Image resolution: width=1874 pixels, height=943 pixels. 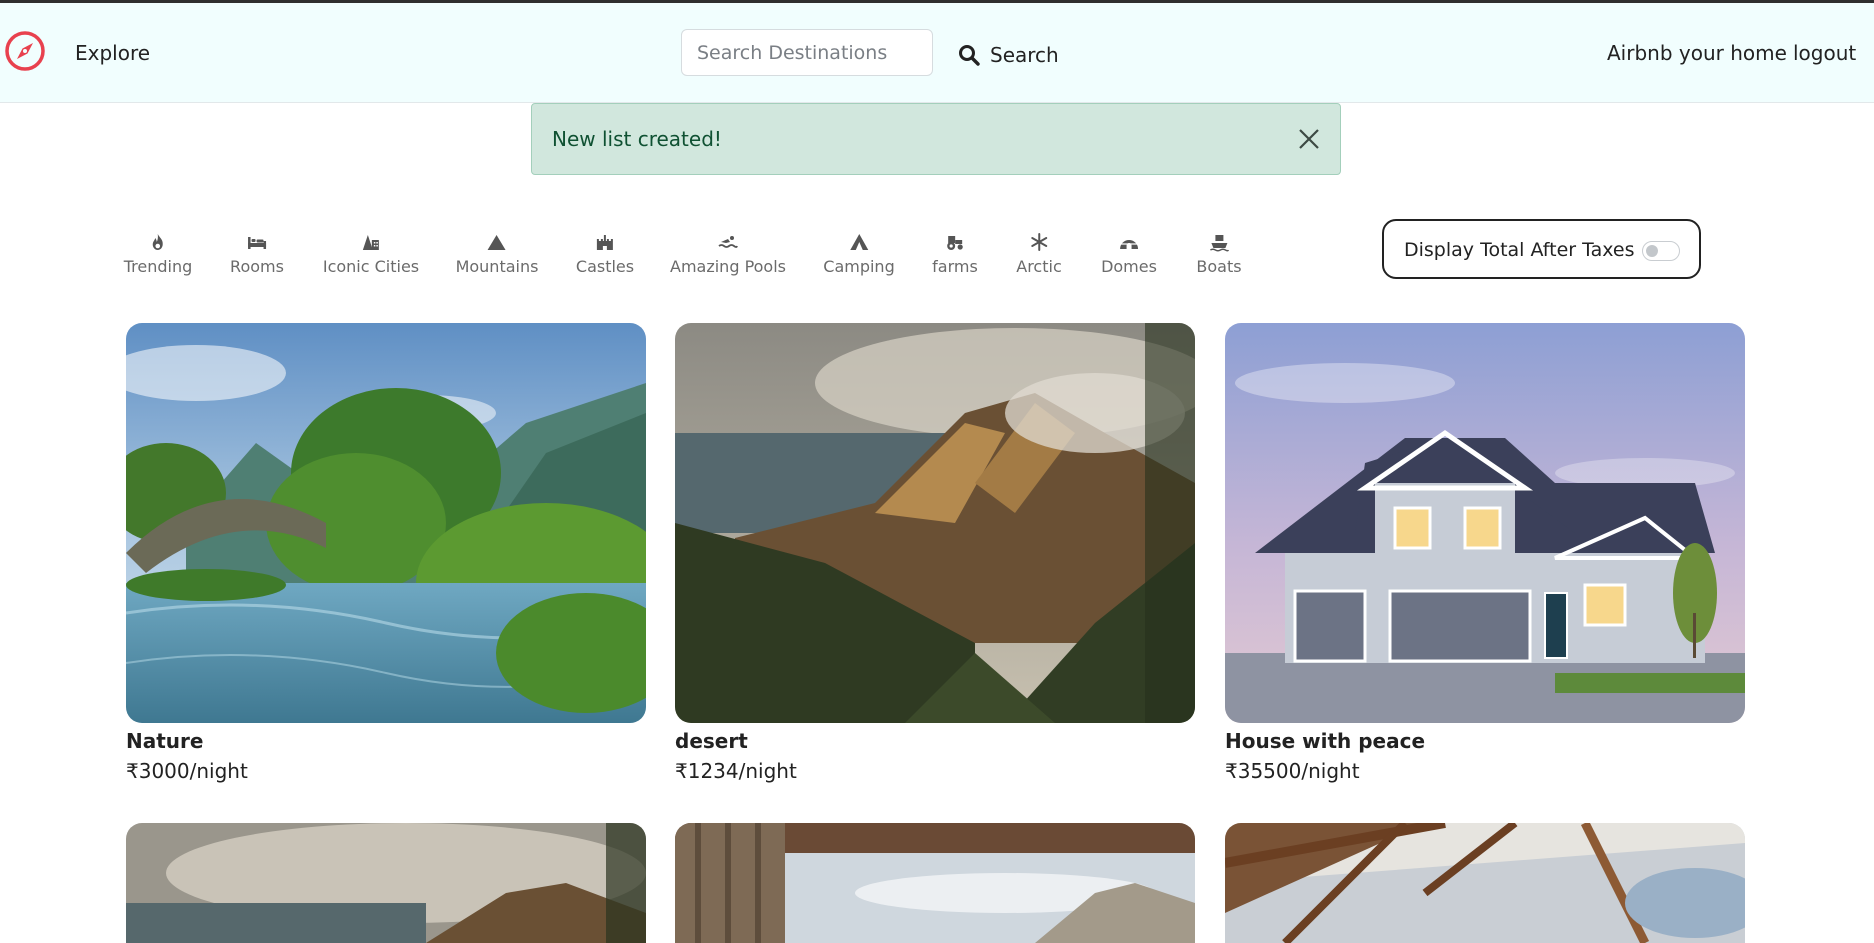 I want to click on mountain-icon, so click(x=497, y=242).